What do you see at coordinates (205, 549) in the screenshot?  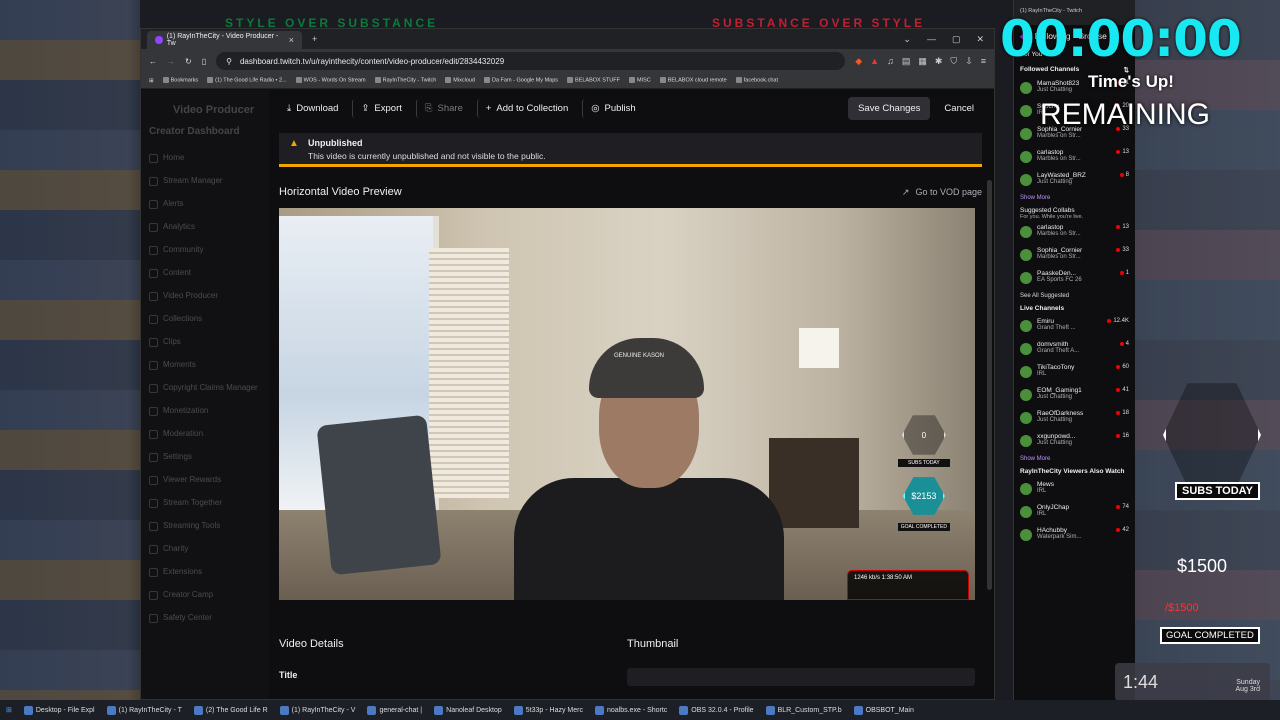 I see `sidebar-item: Charity` at bounding box center [205, 549].